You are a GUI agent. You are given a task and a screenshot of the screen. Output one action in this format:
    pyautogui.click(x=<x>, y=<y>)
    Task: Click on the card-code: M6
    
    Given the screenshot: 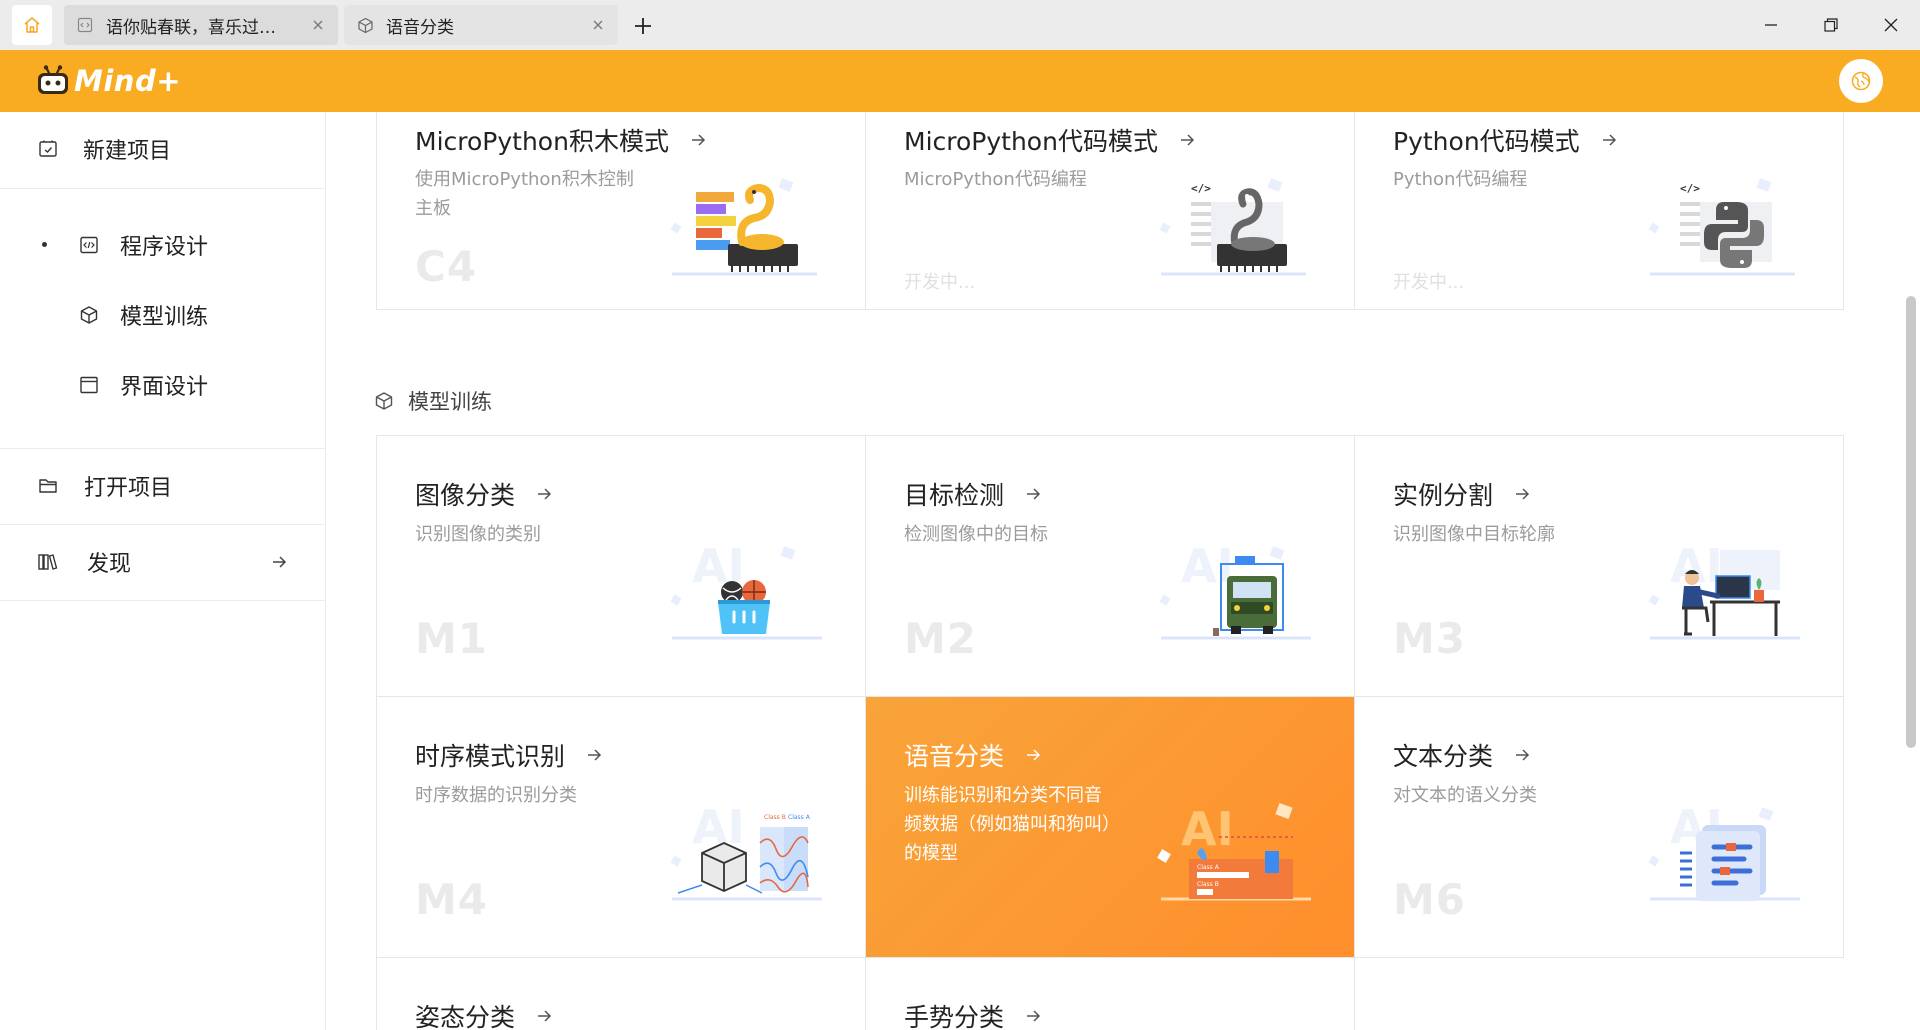 What is the action you would take?
    pyautogui.click(x=1430, y=899)
    